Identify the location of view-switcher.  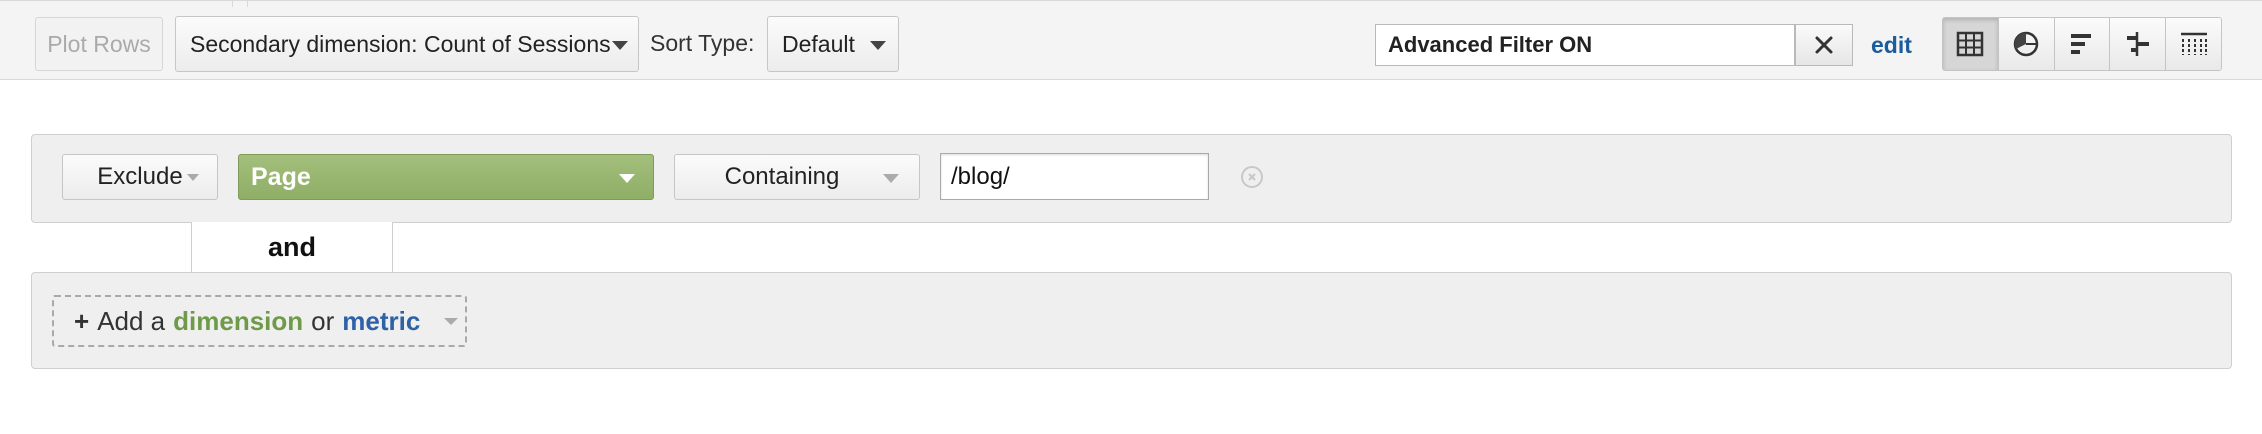
(2082, 44).